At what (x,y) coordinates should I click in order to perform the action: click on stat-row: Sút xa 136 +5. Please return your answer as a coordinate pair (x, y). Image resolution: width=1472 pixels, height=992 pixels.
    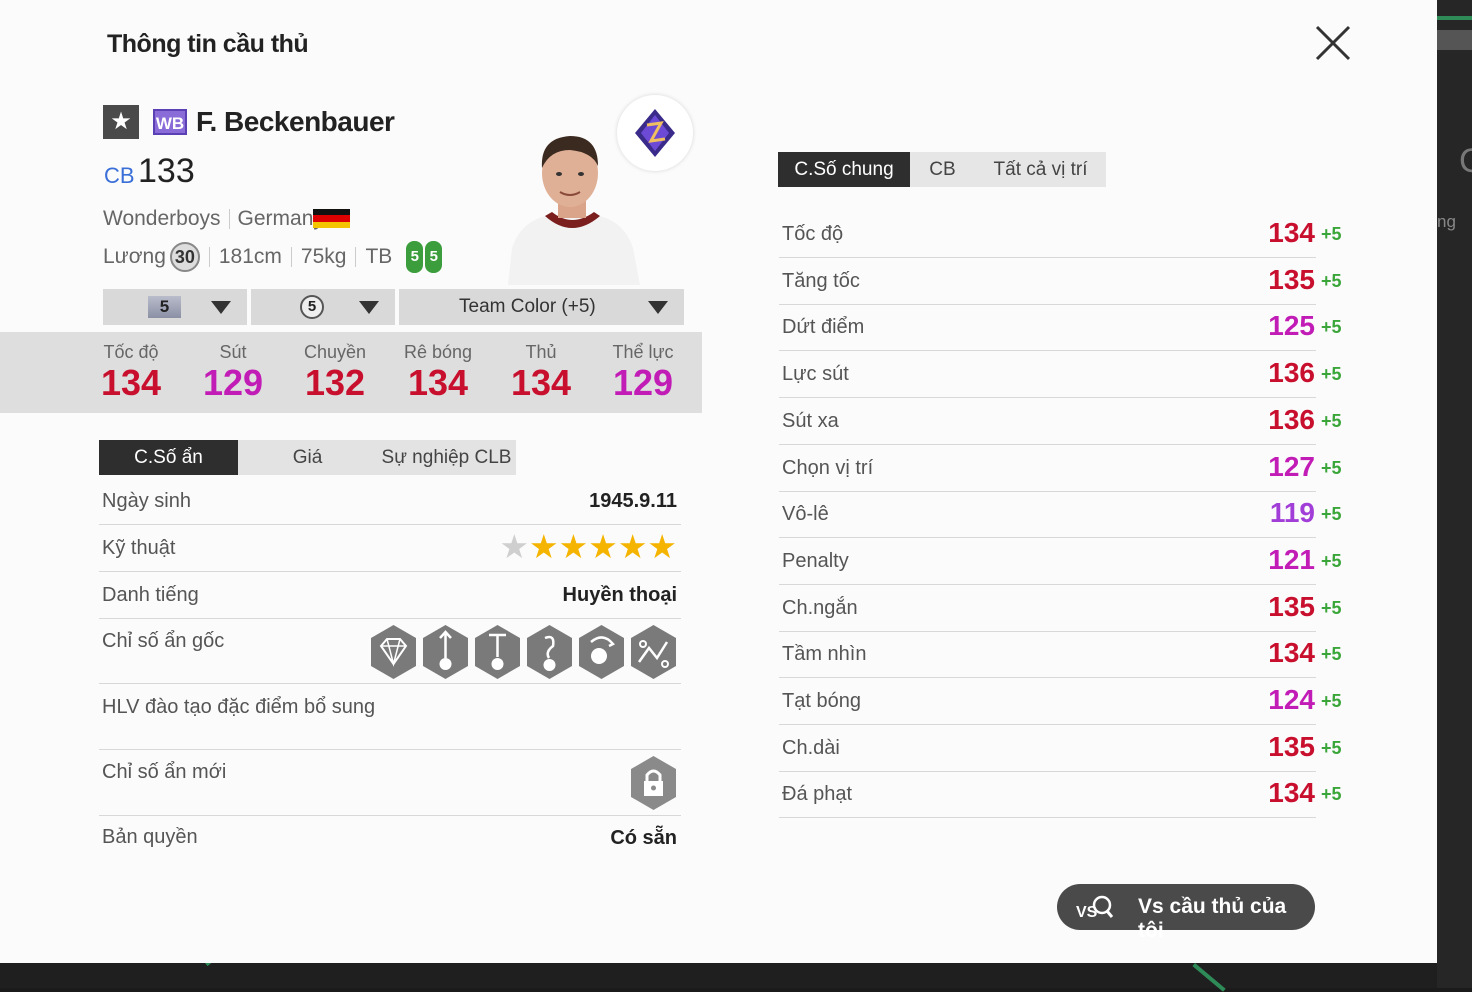
    Looking at the image, I should click on (1060, 421).